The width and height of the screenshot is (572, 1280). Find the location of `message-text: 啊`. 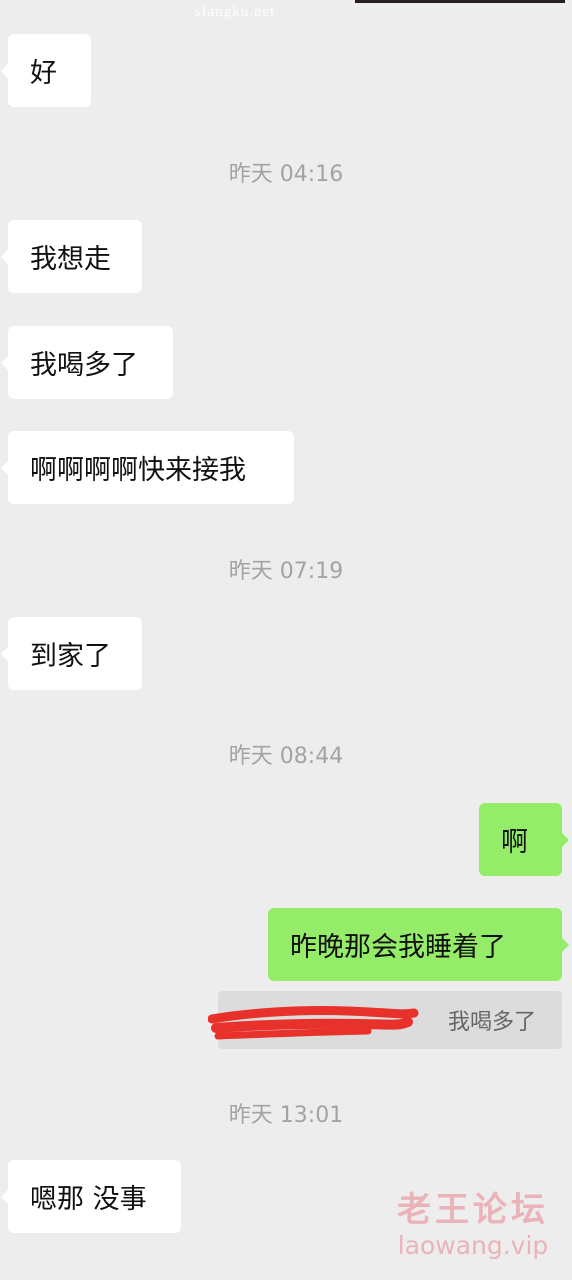

message-text: 啊 is located at coordinates (514, 842).